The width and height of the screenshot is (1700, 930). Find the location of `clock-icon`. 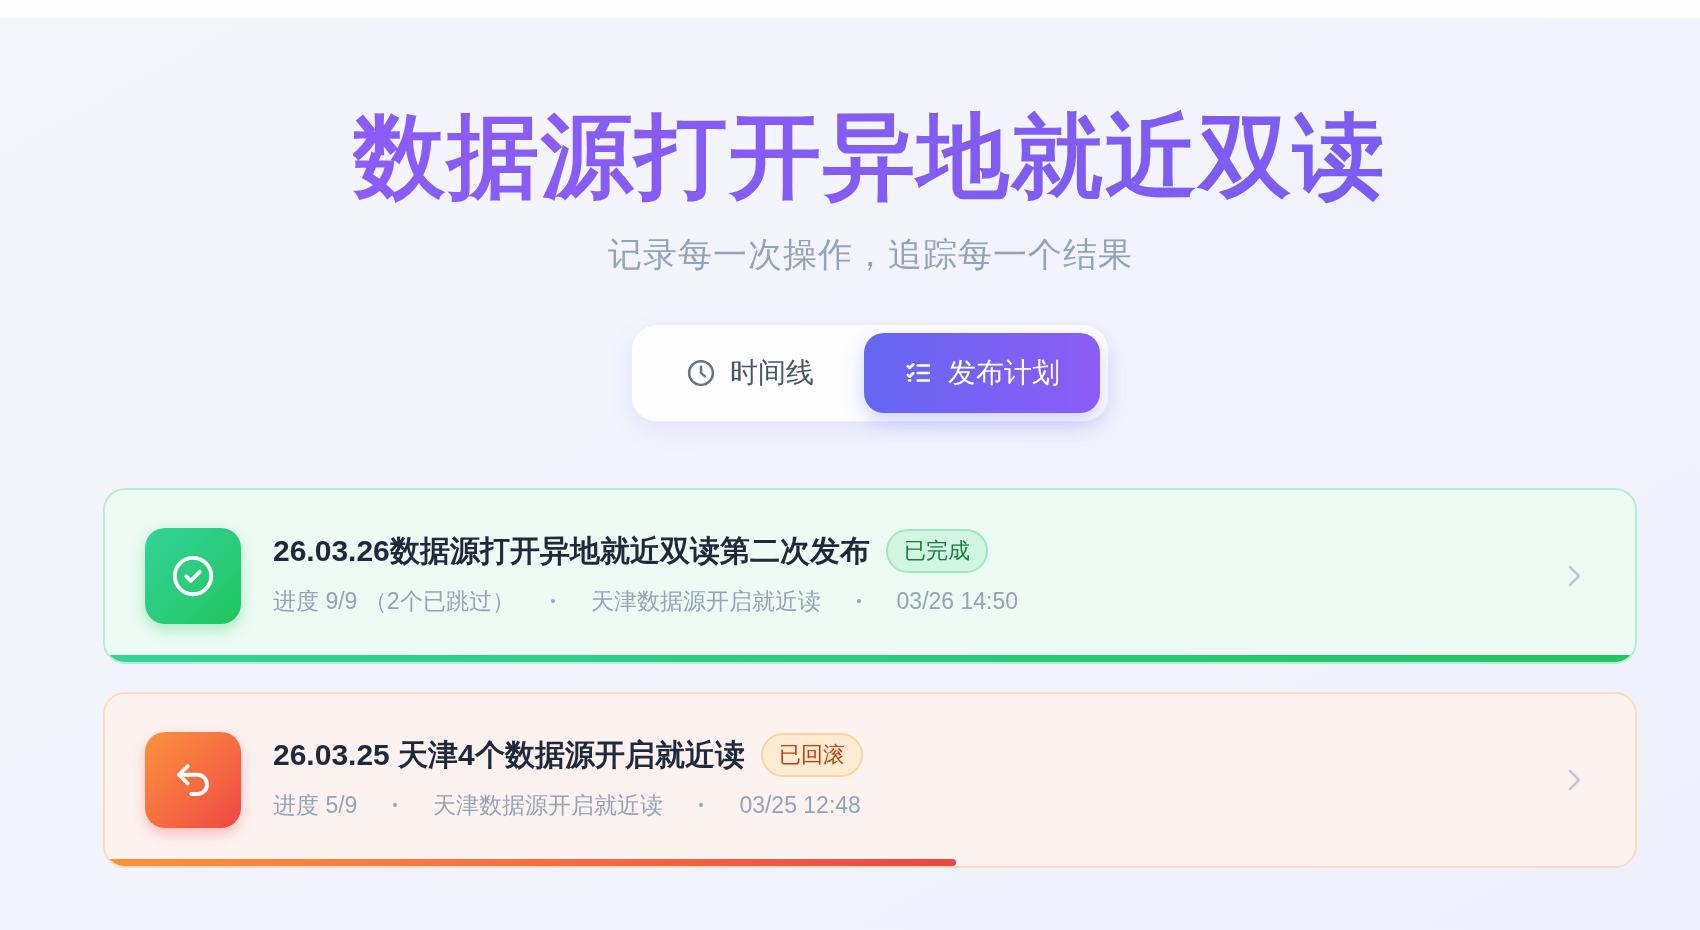

clock-icon is located at coordinates (701, 373).